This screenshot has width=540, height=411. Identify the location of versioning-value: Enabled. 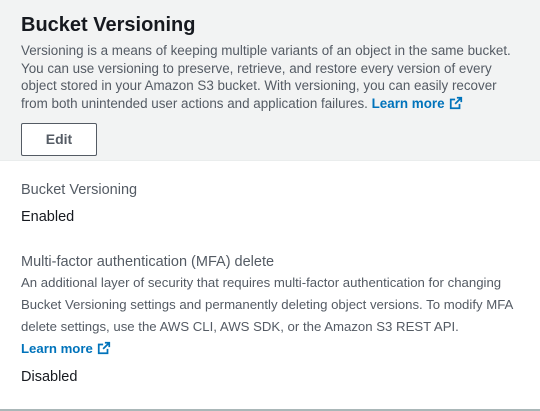
(48, 217).